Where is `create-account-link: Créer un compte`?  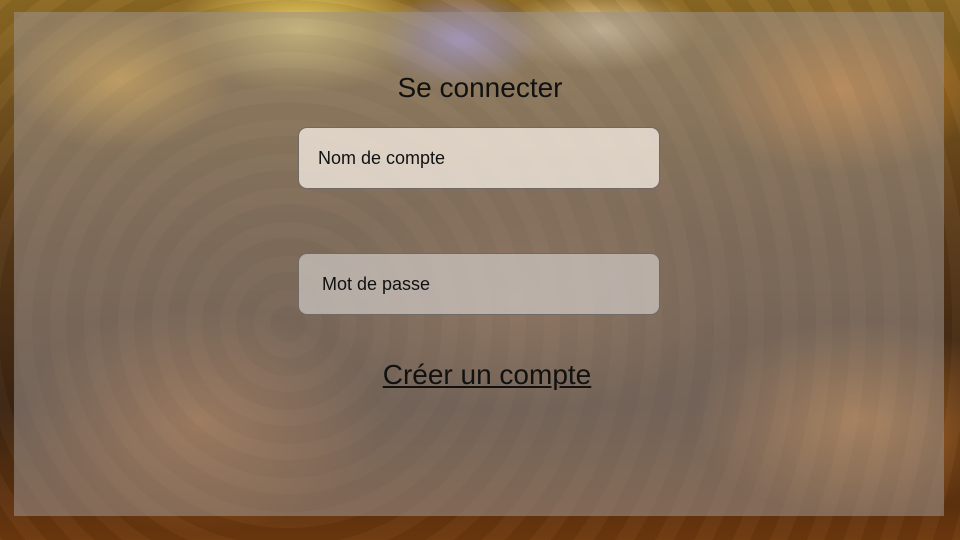 create-account-link: Créer un compte is located at coordinates (480, 375).